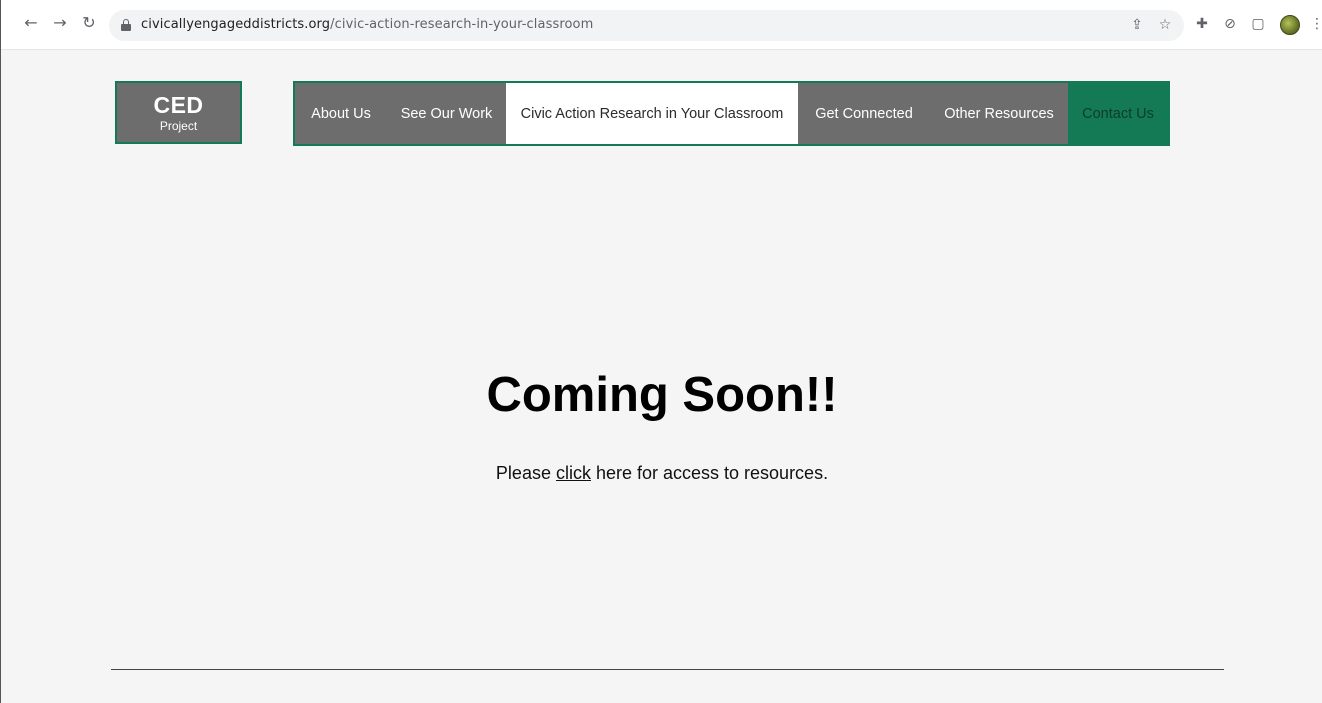 This screenshot has width=1322, height=703. I want to click on kebab-menu-icon: ⋮, so click(1316, 24).